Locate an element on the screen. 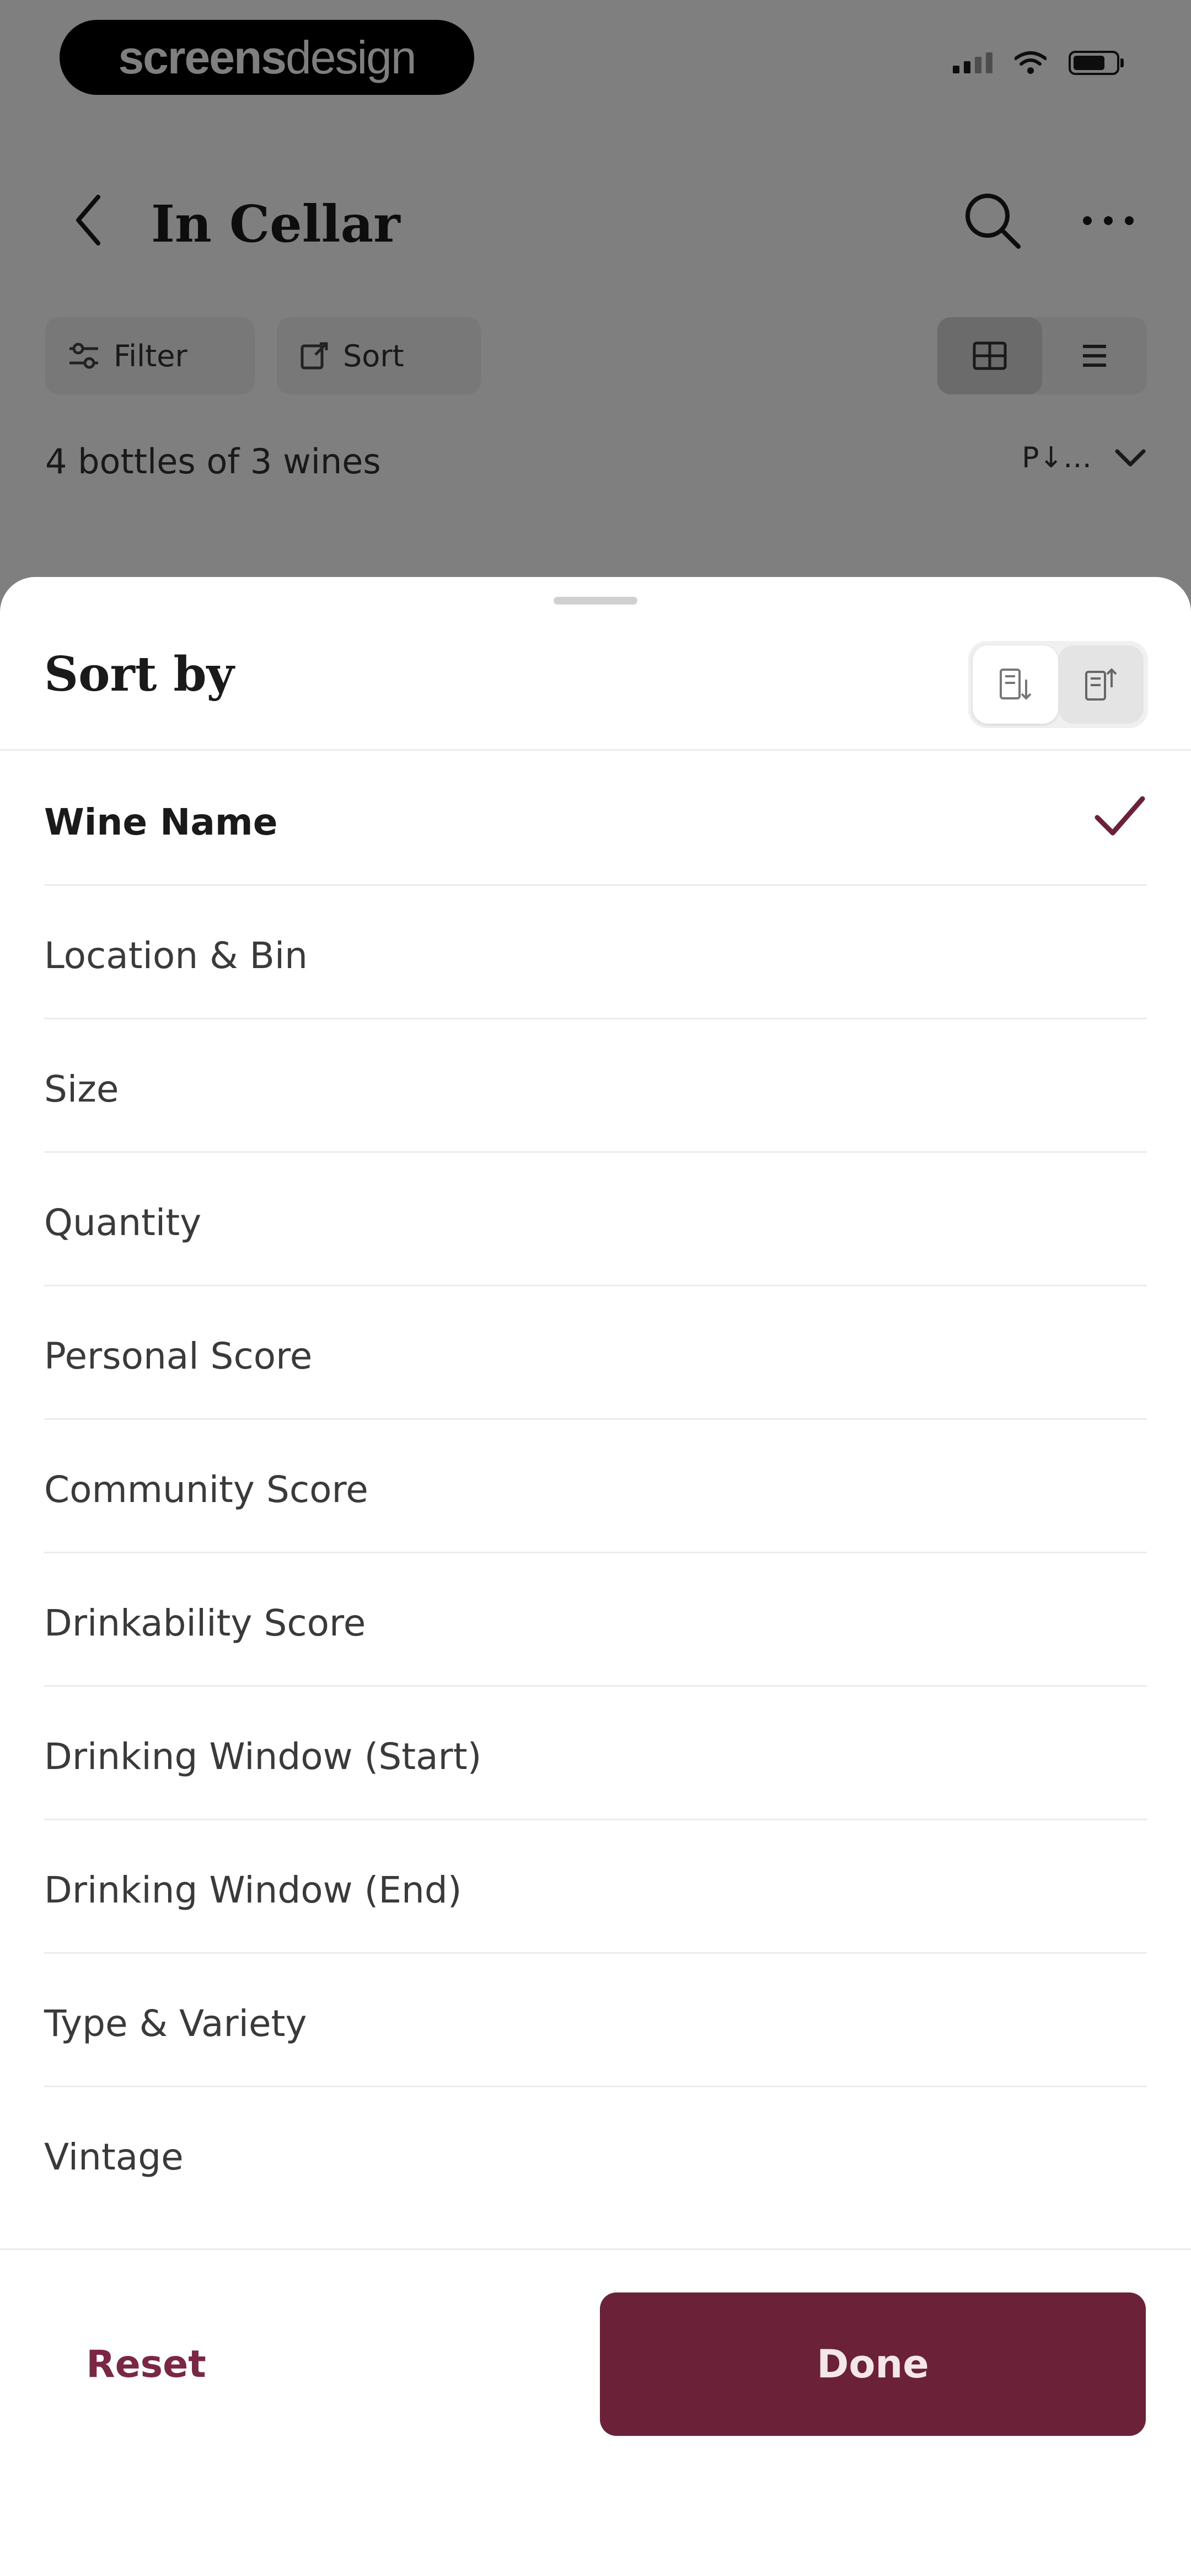 The image size is (1191, 2576). sort-option-label: Location & Bin is located at coordinates (176, 955).